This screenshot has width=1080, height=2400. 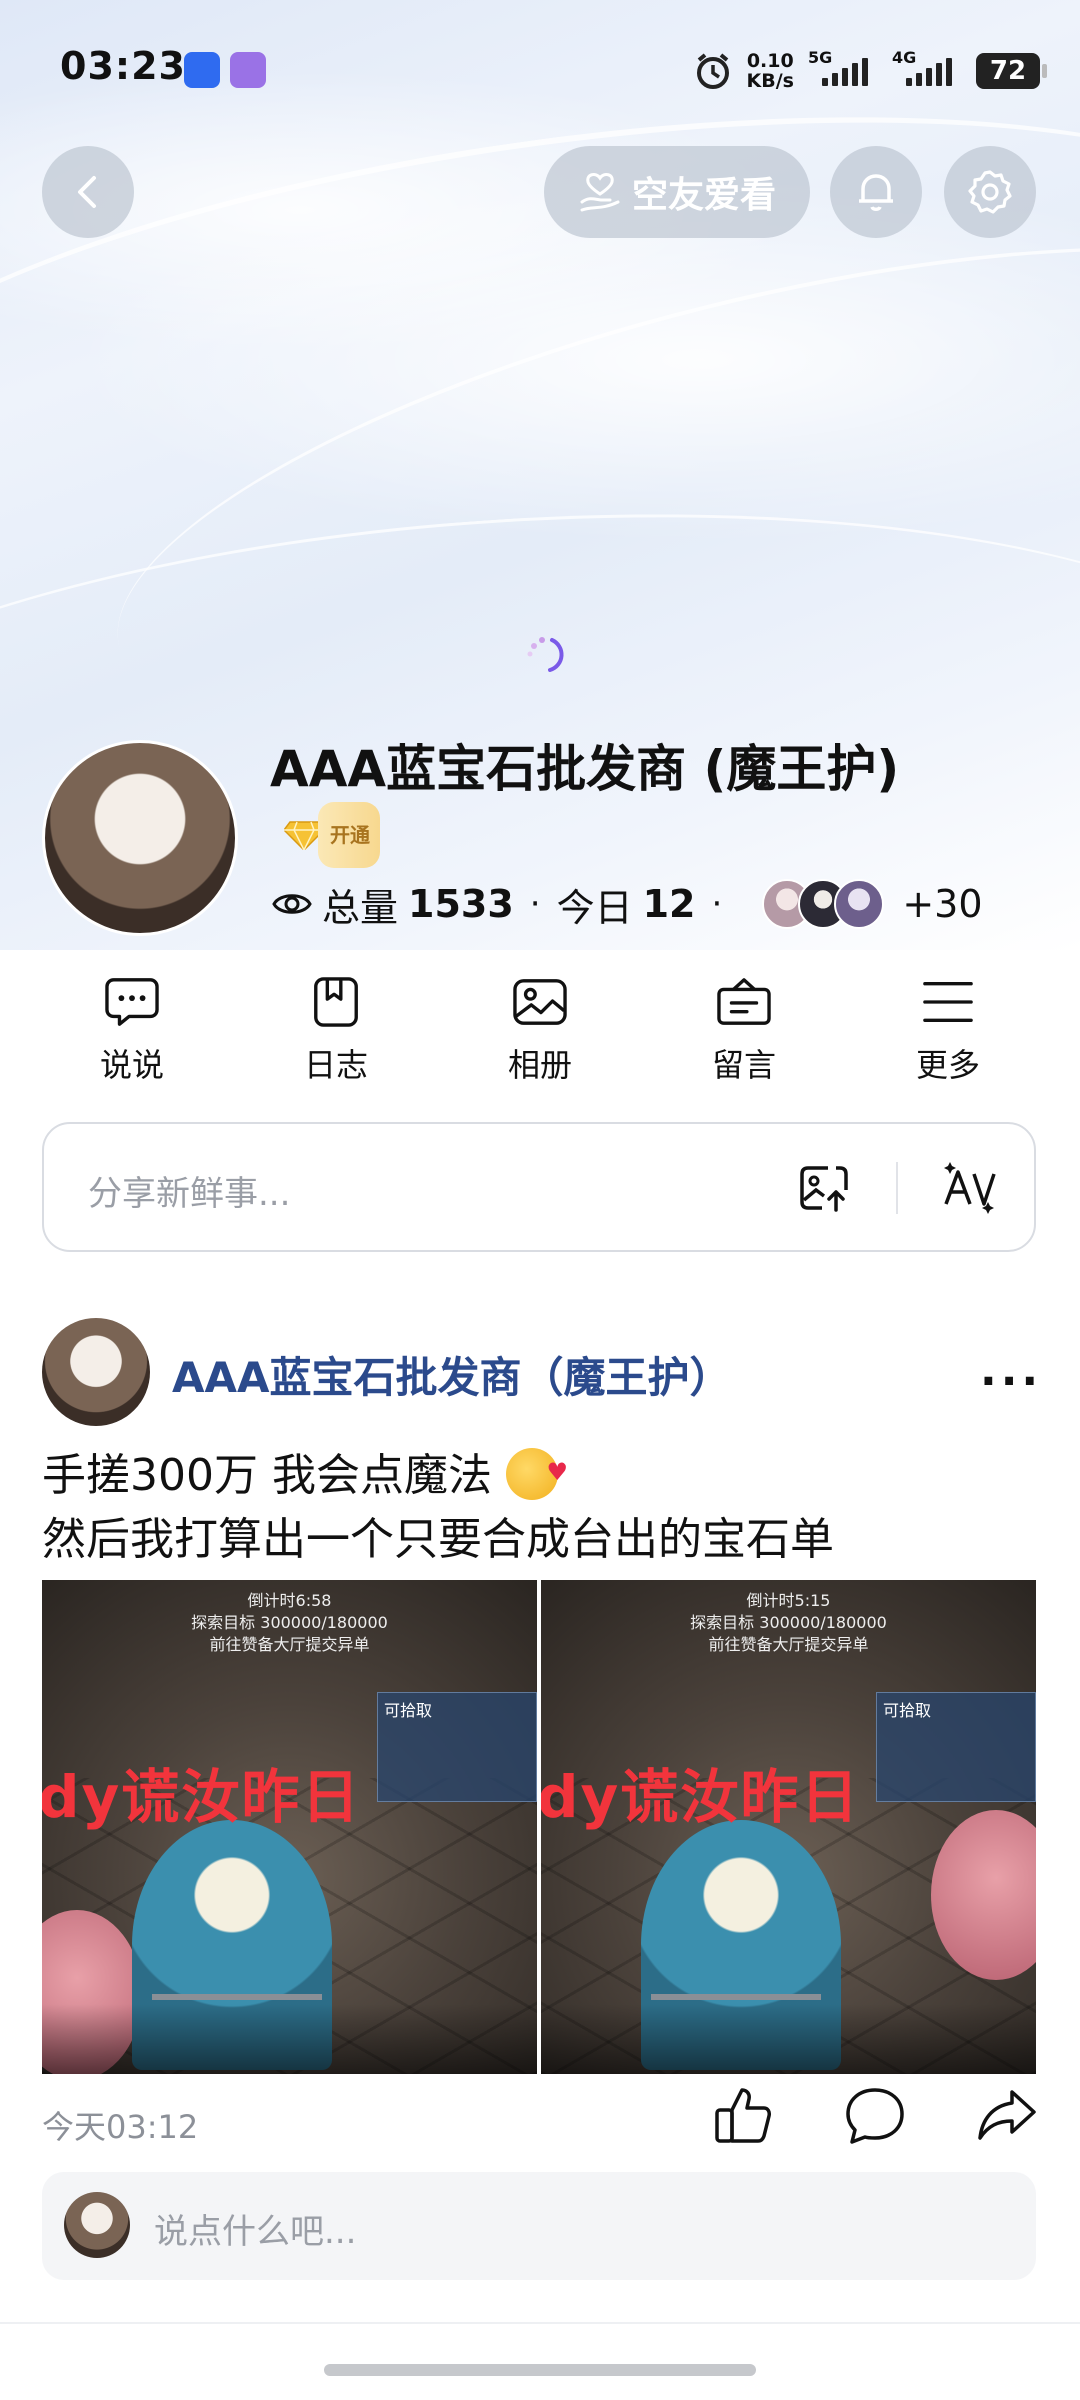 I want to click on post-author-name: AAA蓝宝石批发商（魔王护）, so click(x=452, y=1374).